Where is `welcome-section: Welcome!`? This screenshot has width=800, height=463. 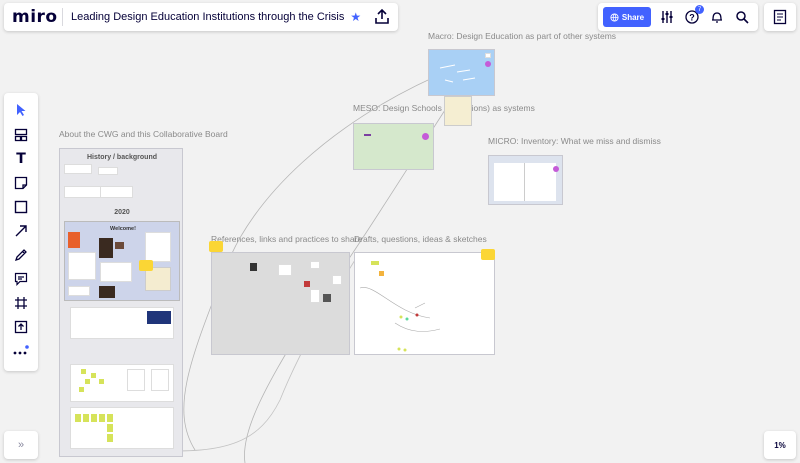 welcome-section: Welcome! is located at coordinates (122, 261).